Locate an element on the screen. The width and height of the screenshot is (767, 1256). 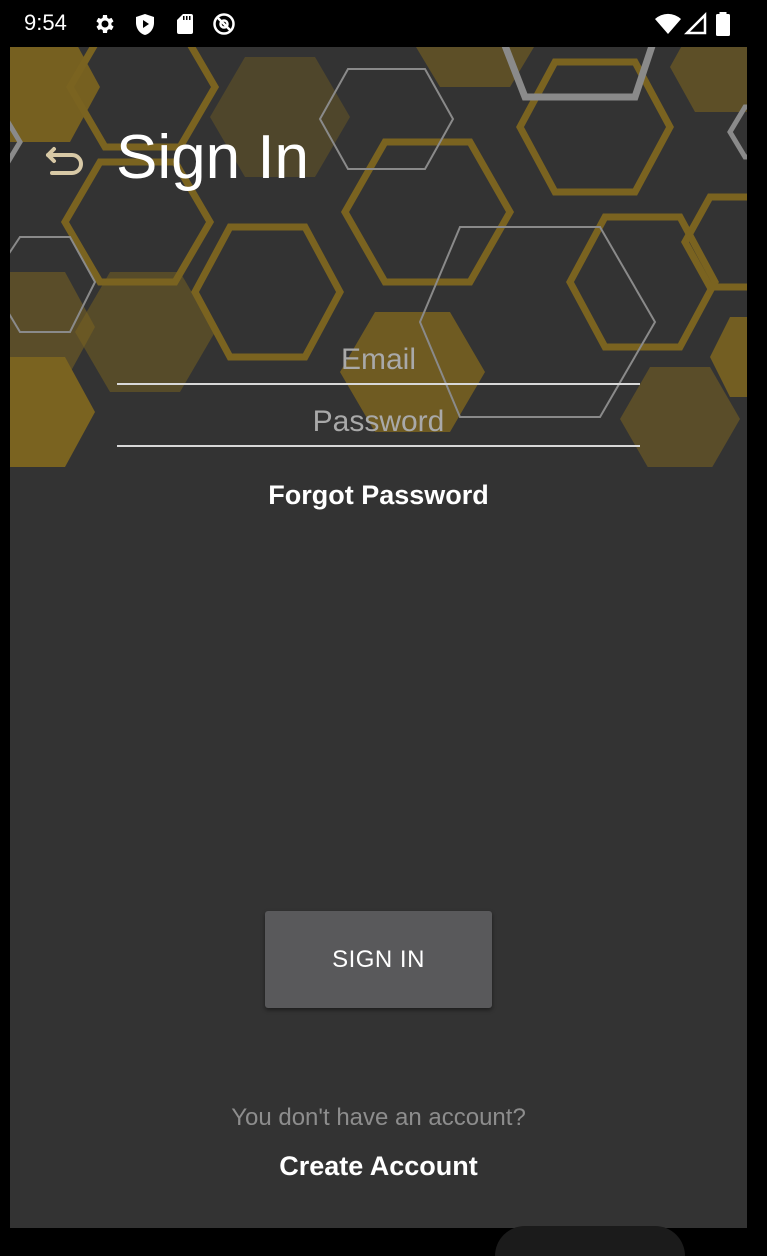
at-sign-icon is located at coordinates (224, 24).